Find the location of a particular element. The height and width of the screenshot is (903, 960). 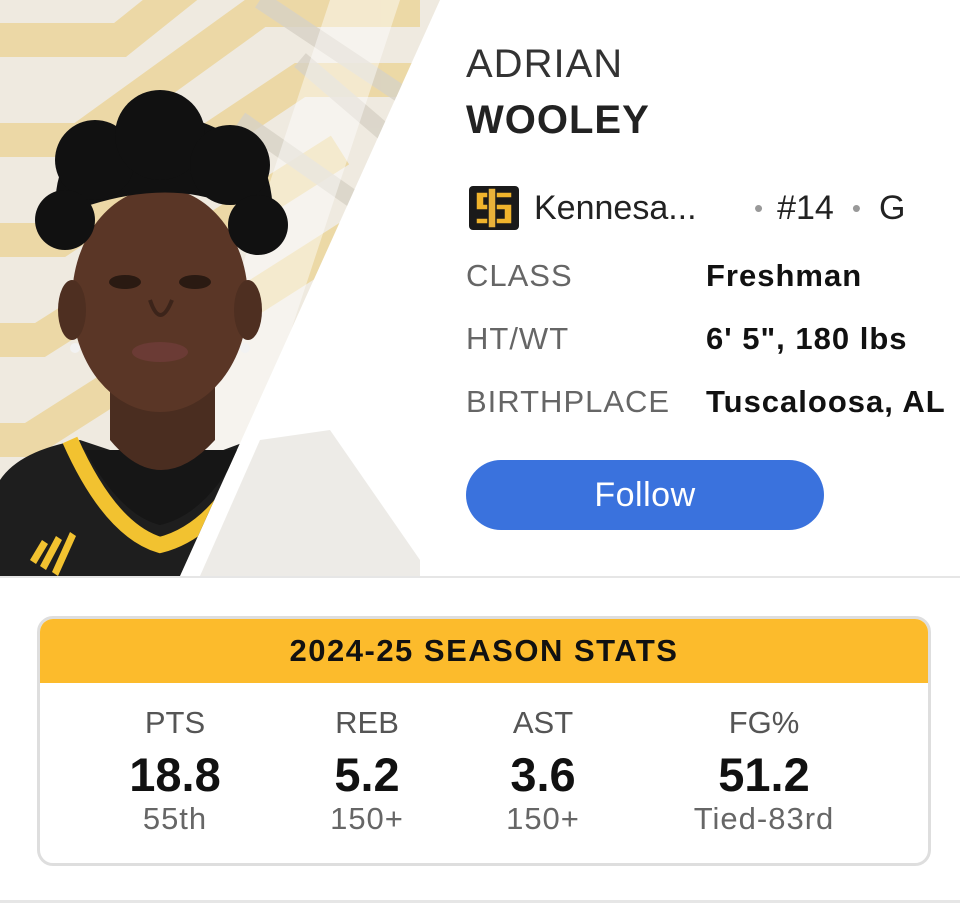

follow-button: Follow is located at coordinates (645, 495).